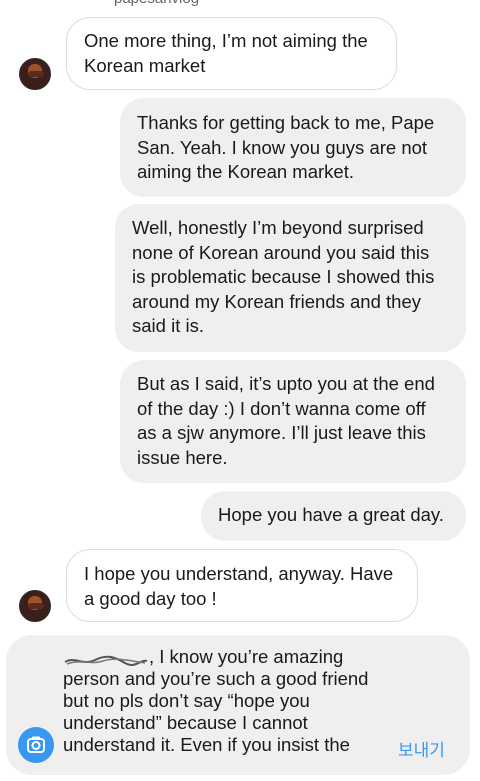 Image resolution: width=480 pixels, height=781 pixels. I want to click on chat-header: papesanvlog, so click(240, 6).